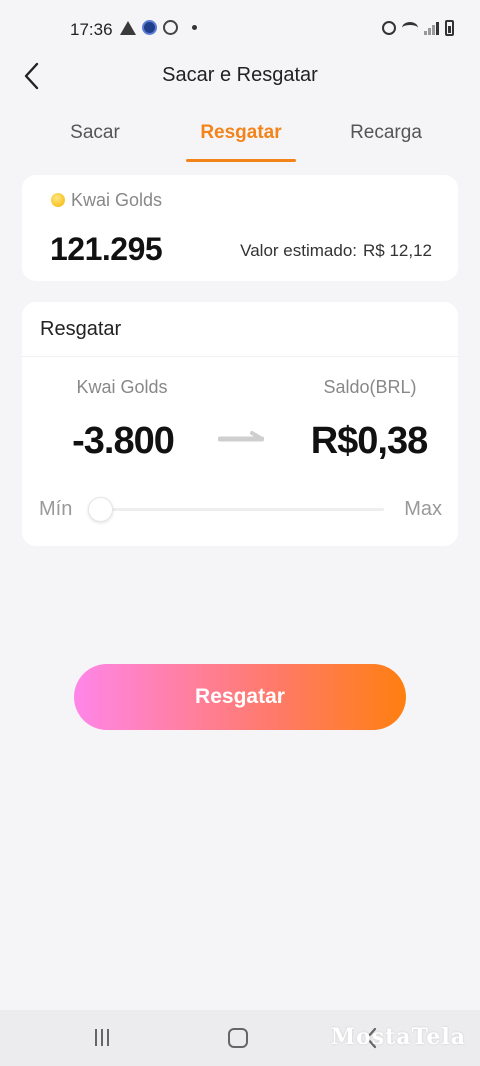  Describe the element at coordinates (423, 509) in the screenshot. I see `slider-max-label: Max` at that location.